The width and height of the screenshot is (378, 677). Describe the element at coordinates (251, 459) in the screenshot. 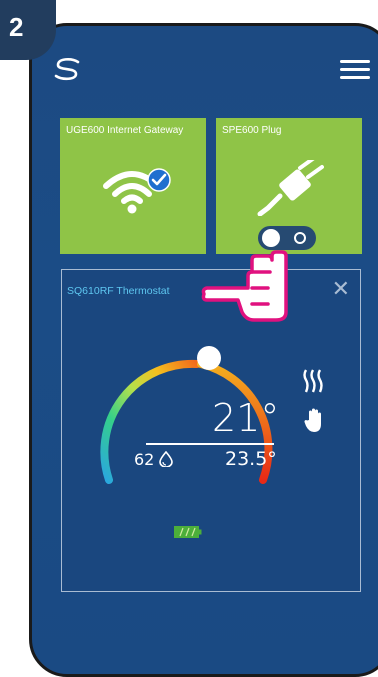

I see `setpoint-temperature: 23.5°` at that location.